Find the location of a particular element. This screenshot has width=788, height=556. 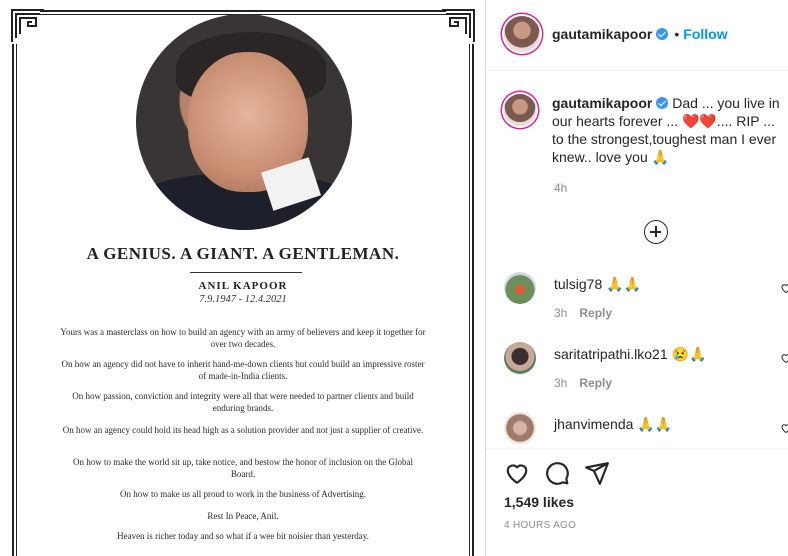

obituary-headline: A GENIUS. A GIANT. A GENTLEMAN. is located at coordinates (243, 253).